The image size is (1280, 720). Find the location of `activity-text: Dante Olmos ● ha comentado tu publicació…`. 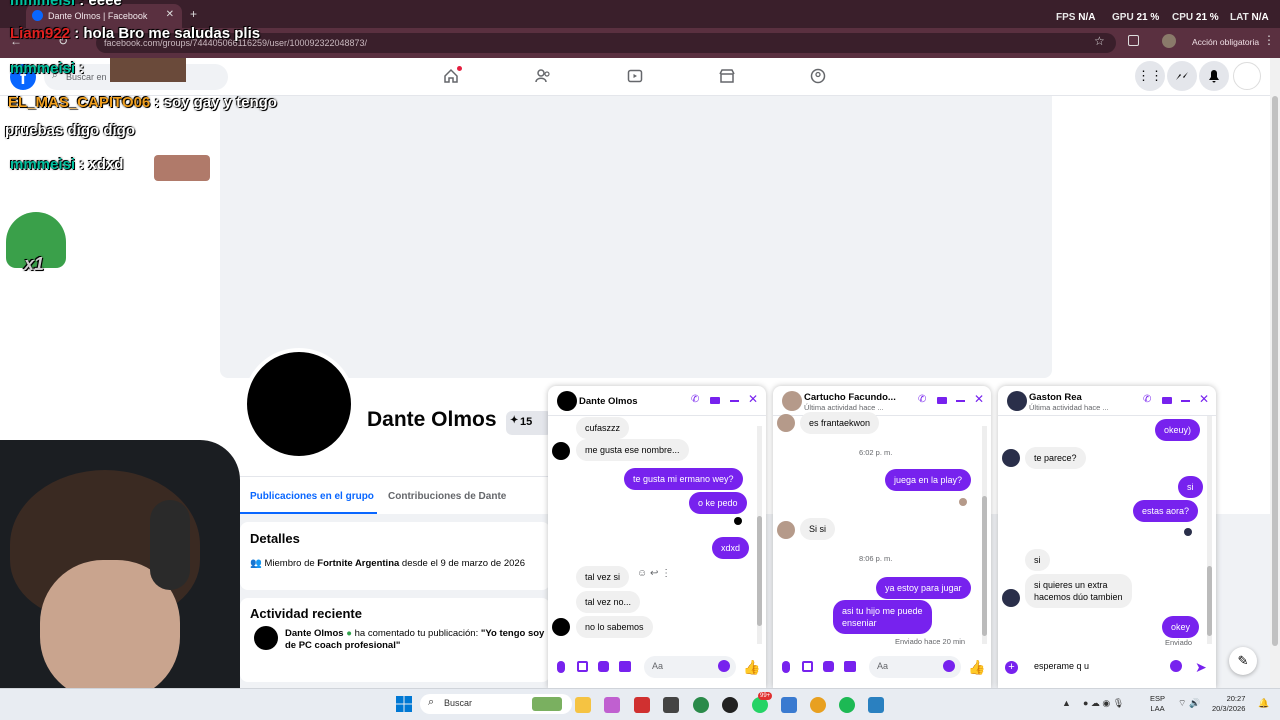

activity-text: Dante Olmos ● ha comentado tu publicació… is located at coordinates (415, 640).